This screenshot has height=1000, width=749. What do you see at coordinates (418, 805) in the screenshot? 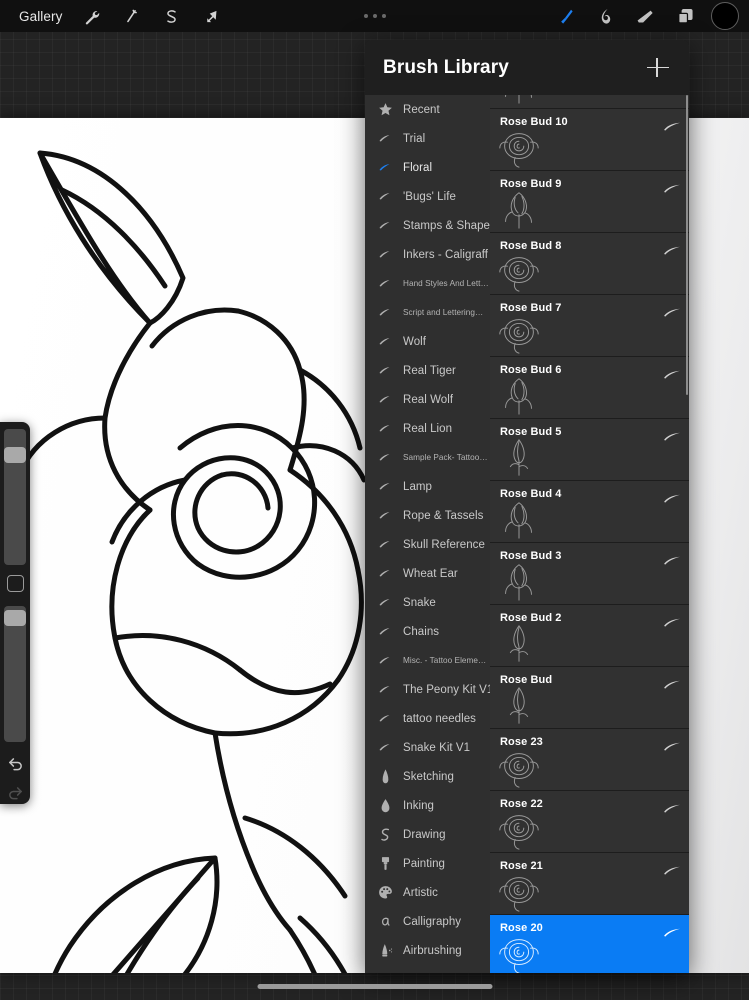
I see `brush-set-label: Inking` at bounding box center [418, 805].